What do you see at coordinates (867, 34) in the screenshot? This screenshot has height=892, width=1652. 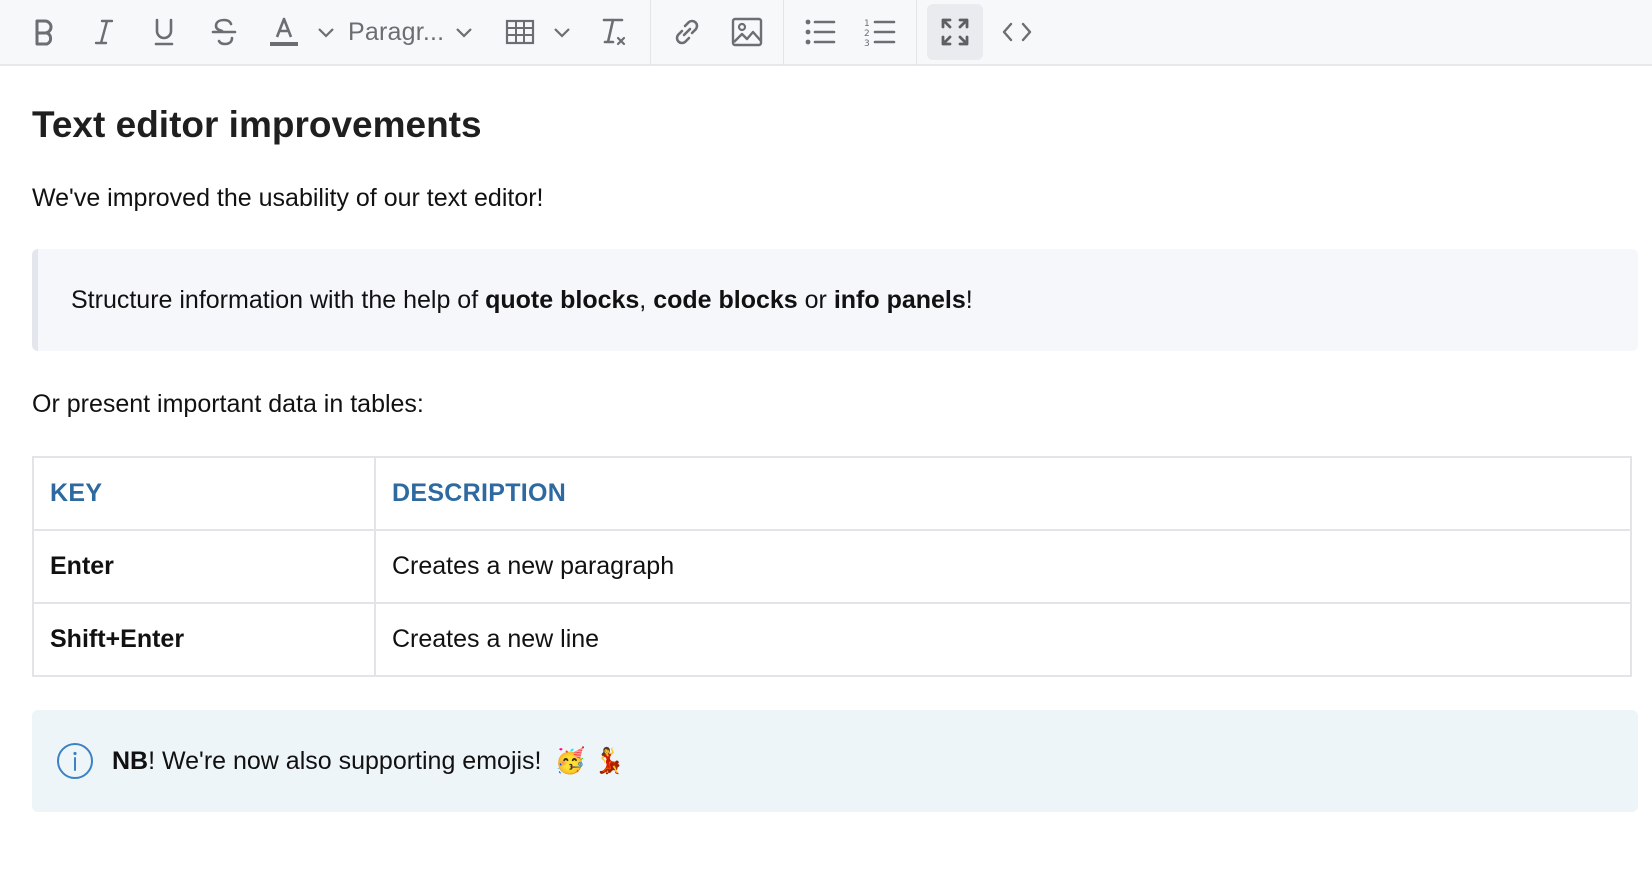 I see `svg-text: 2` at bounding box center [867, 34].